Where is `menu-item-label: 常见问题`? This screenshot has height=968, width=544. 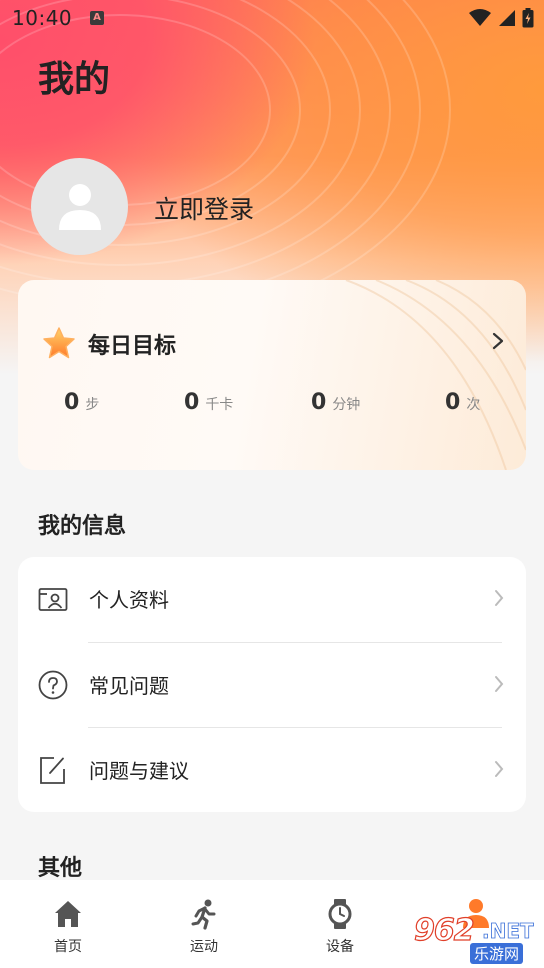 menu-item-label: 常见问题 is located at coordinates (129, 686).